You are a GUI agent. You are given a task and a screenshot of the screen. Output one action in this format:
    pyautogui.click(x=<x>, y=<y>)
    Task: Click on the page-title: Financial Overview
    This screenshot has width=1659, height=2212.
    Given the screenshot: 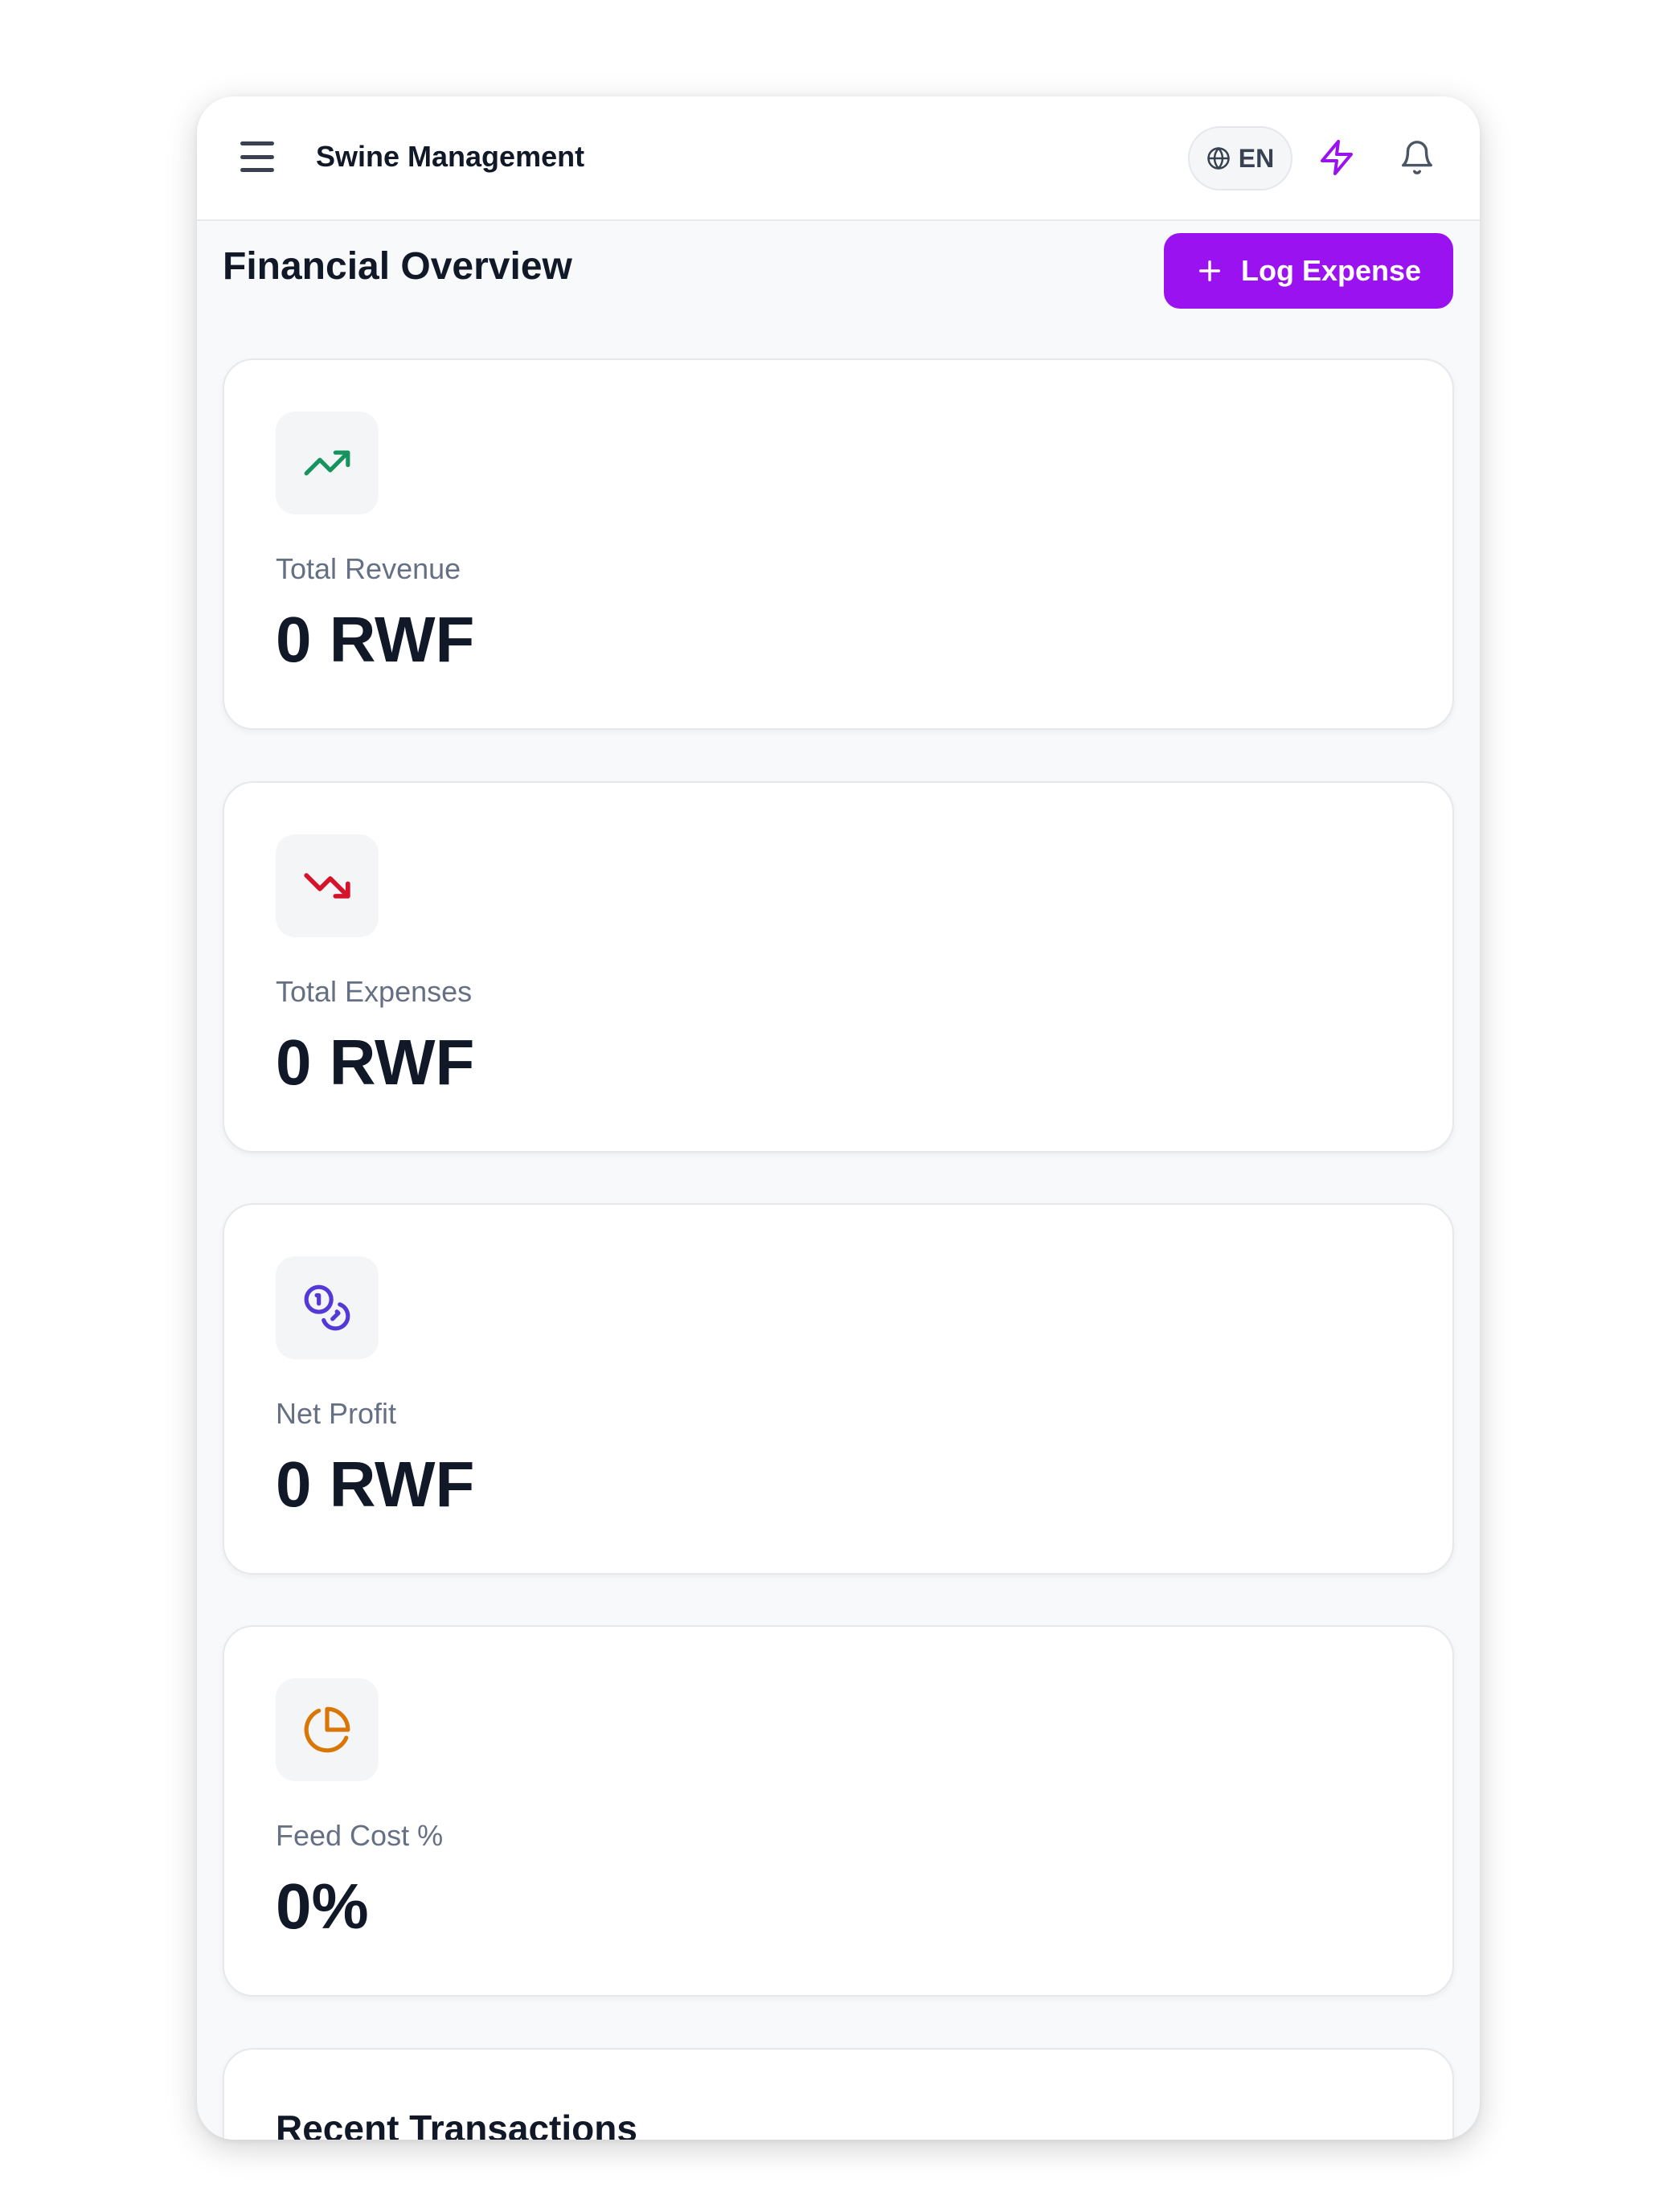 What is the action you would take?
    pyautogui.click(x=397, y=266)
    